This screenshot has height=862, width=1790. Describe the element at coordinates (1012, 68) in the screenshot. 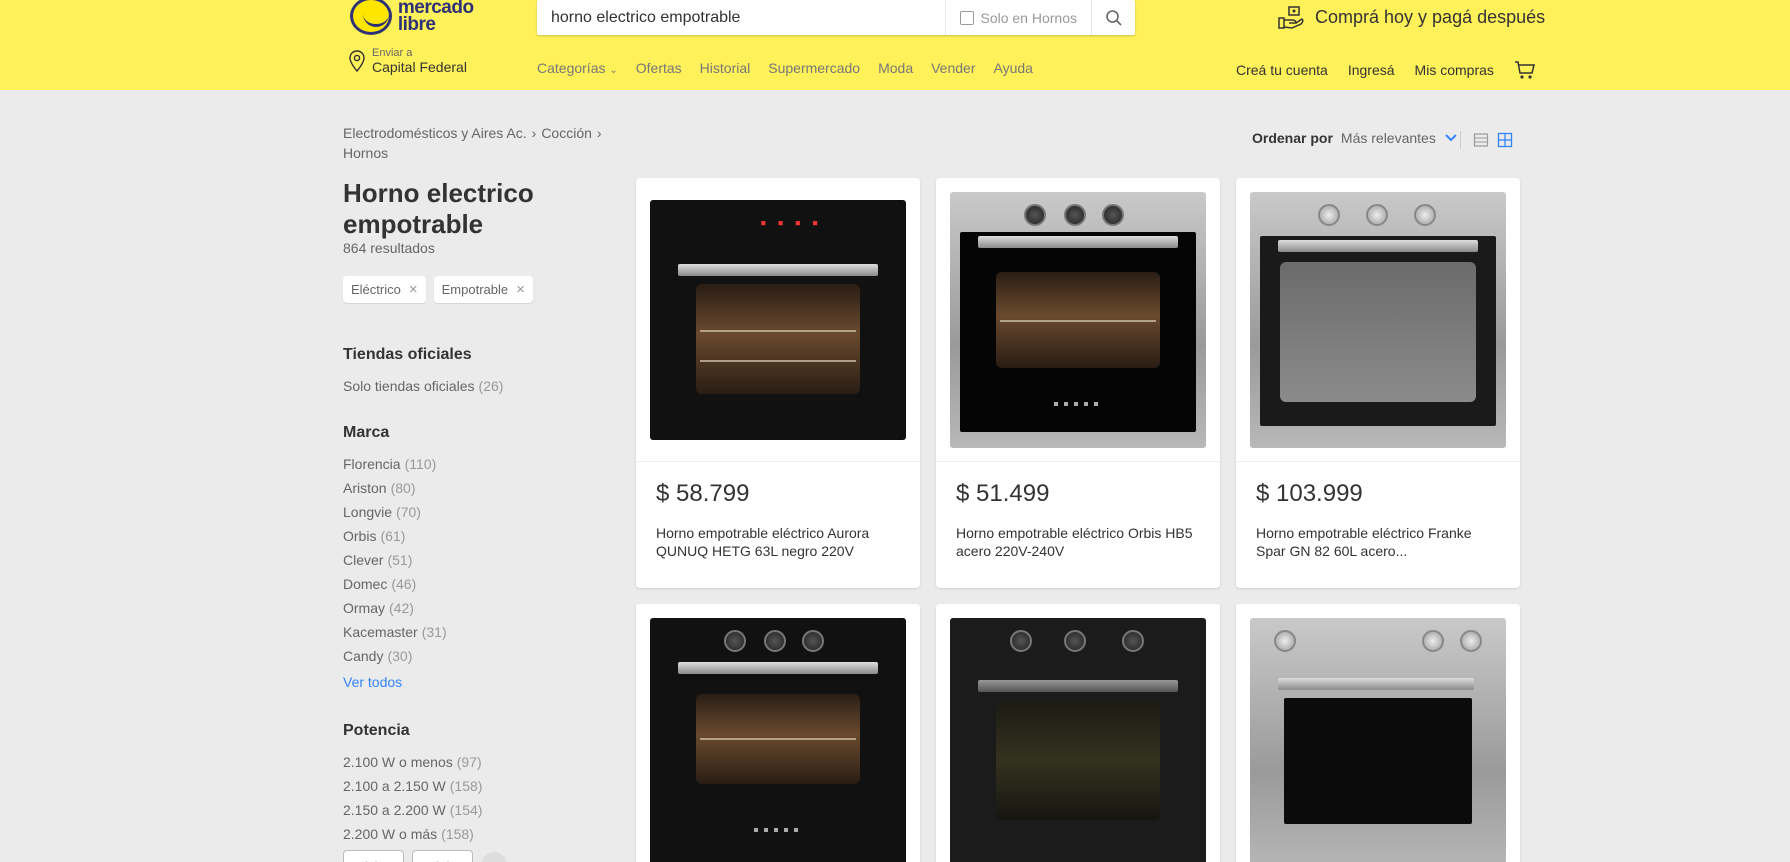

I see `nav-help: Ayuda` at that location.